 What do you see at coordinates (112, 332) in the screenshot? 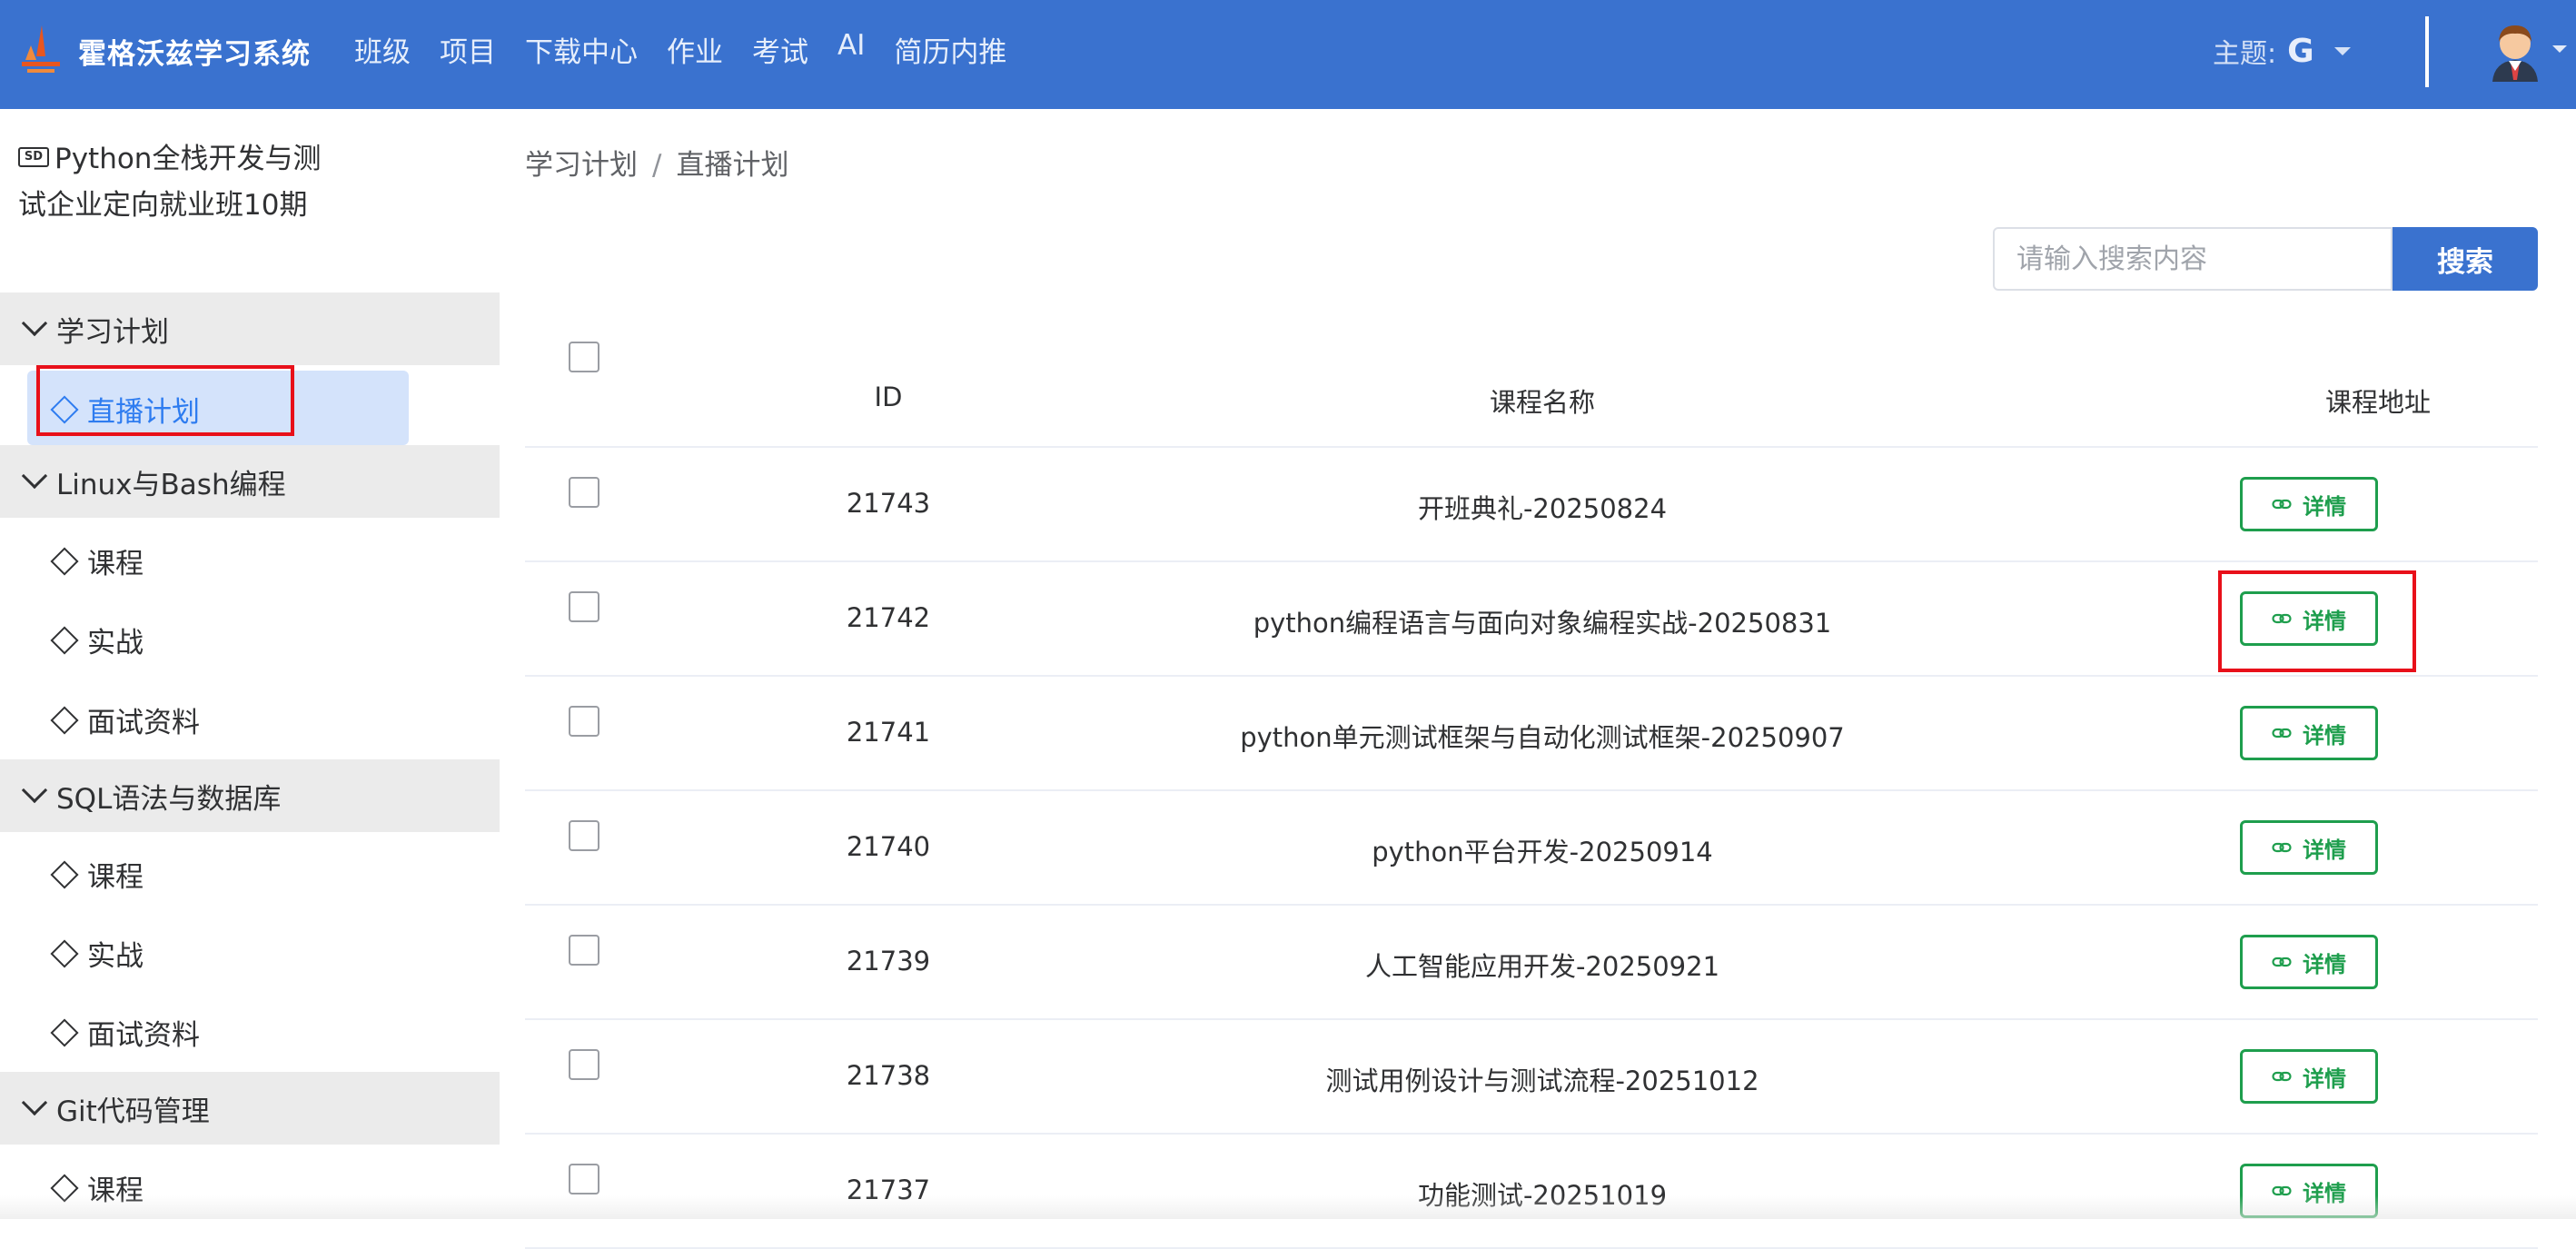
I see `sidebar-group-label: 学习计划` at bounding box center [112, 332].